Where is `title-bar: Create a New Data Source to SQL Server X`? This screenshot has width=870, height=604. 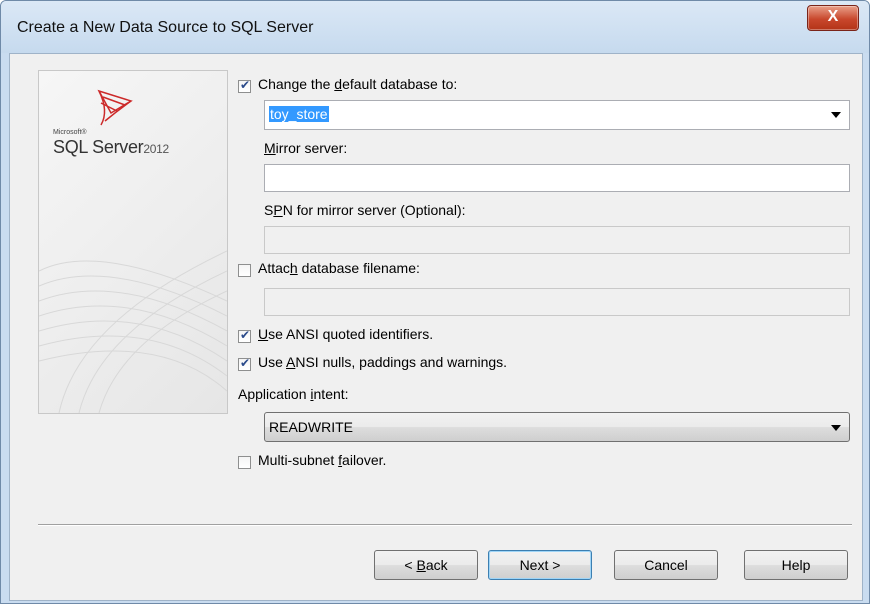 title-bar: Create a New Data Source to SQL Server X is located at coordinates (435, 27).